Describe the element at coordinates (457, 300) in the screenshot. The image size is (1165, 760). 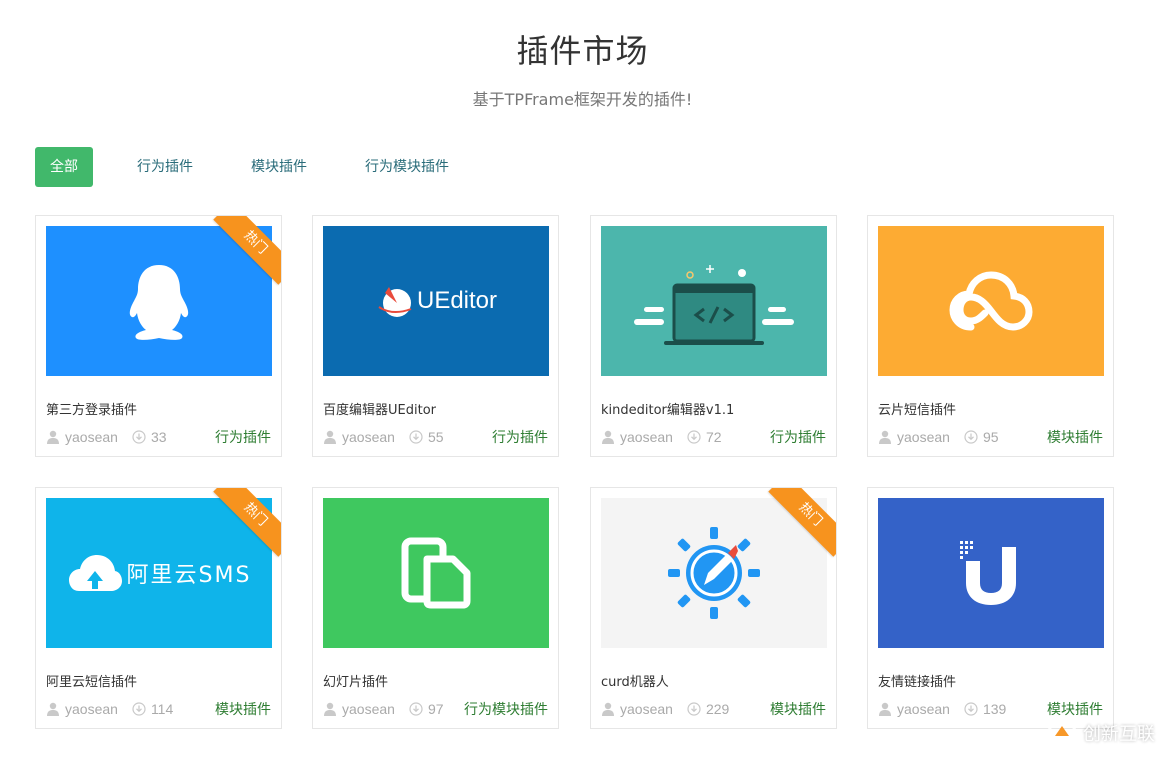
I see `ueditor-logo-text: UEditor` at that location.